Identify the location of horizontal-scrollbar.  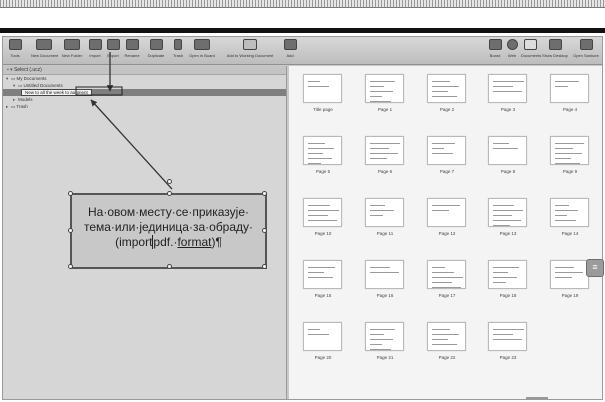
(537, 398).